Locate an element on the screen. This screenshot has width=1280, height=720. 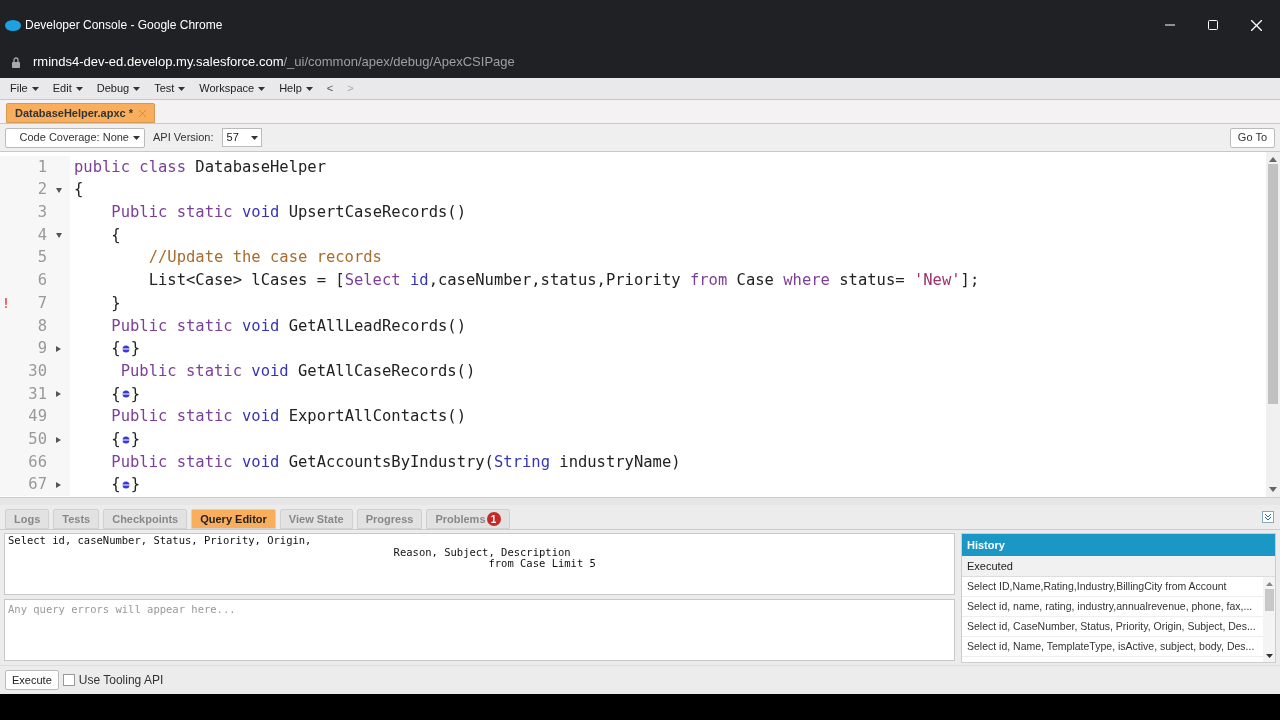
code-line: Public static void GetAllLeadRecords() is located at coordinates (288, 326).